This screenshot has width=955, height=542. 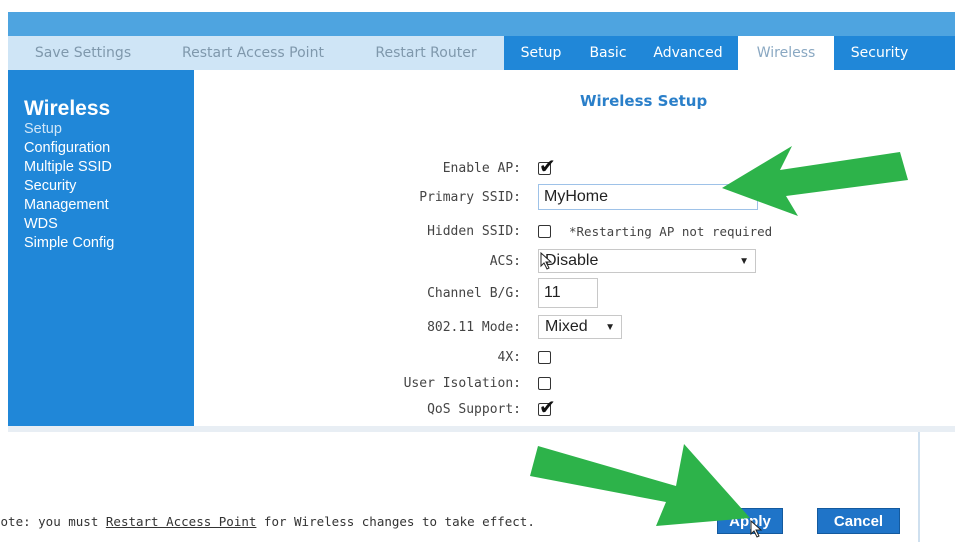 I want to click on user-isolation-label: User Isolation:, so click(x=462, y=383).